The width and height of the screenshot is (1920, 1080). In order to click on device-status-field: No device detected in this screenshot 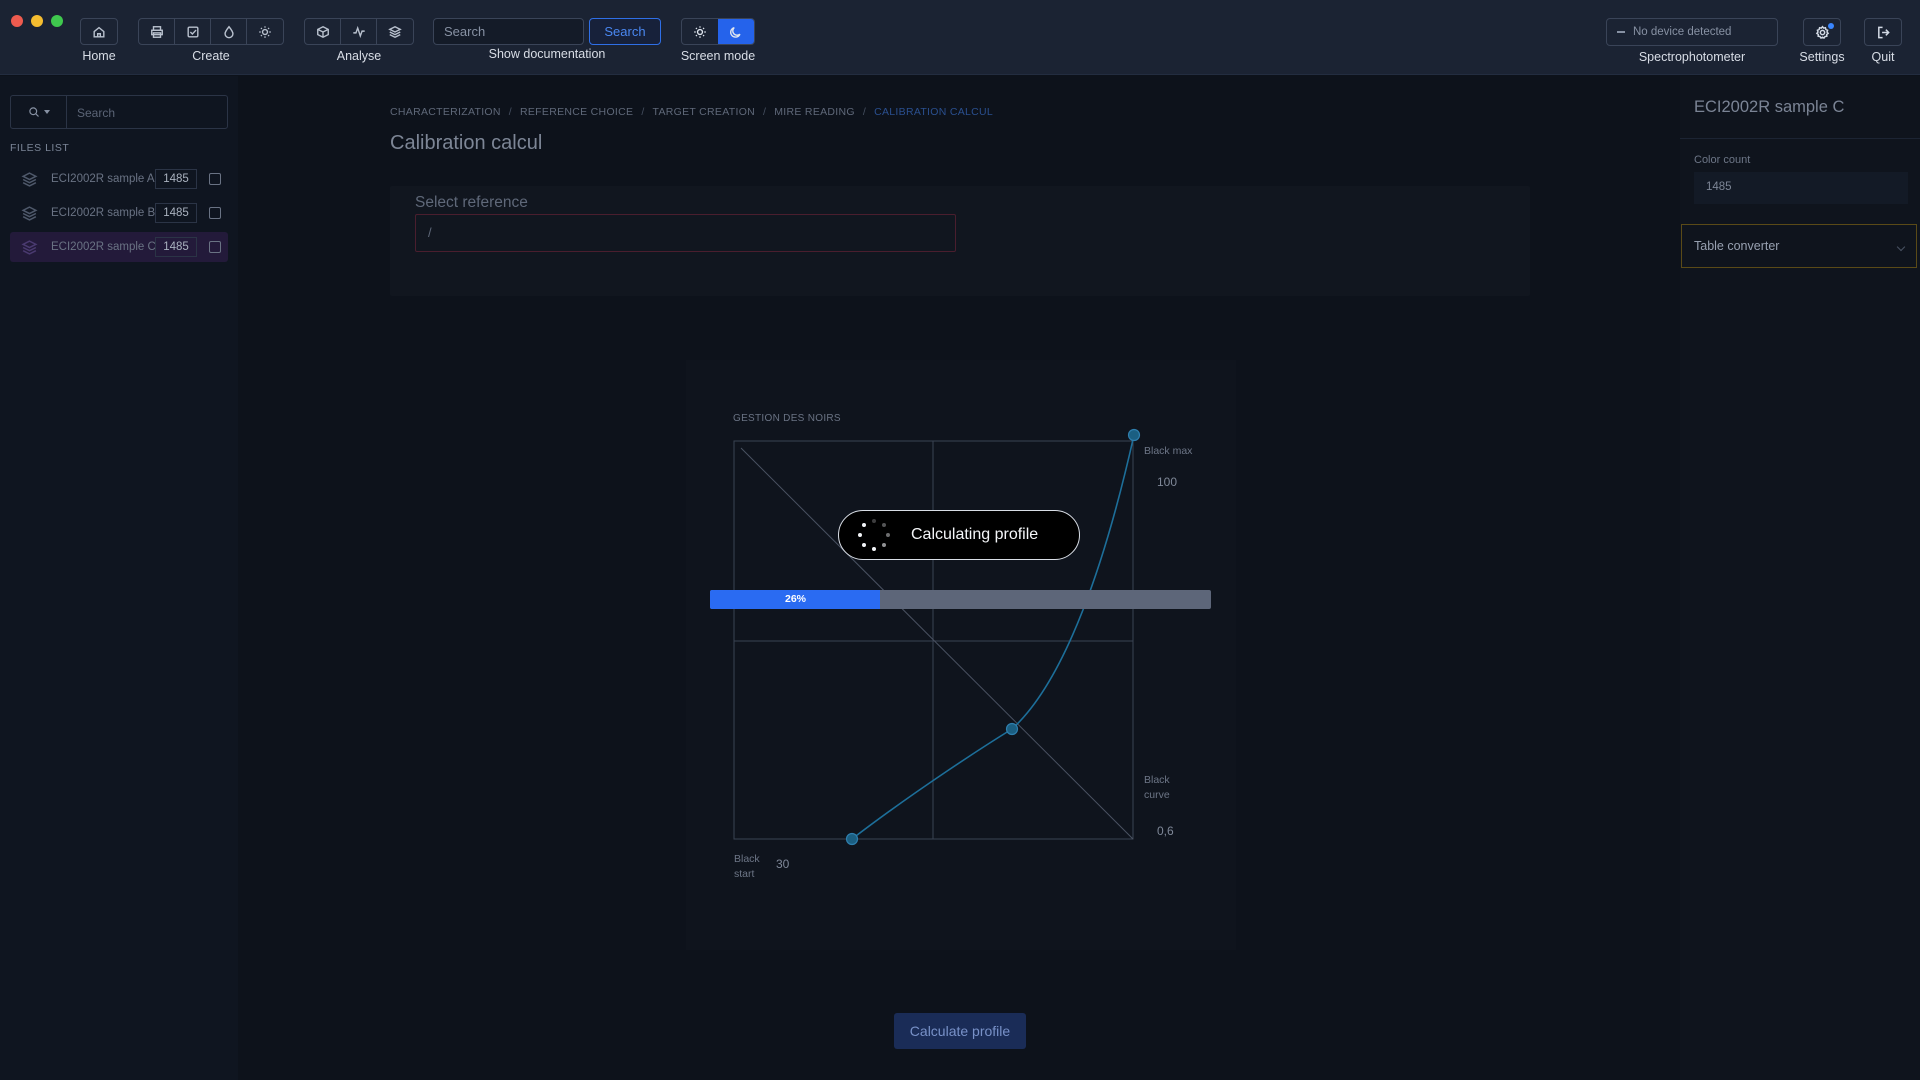, I will do `click(1692, 32)`.